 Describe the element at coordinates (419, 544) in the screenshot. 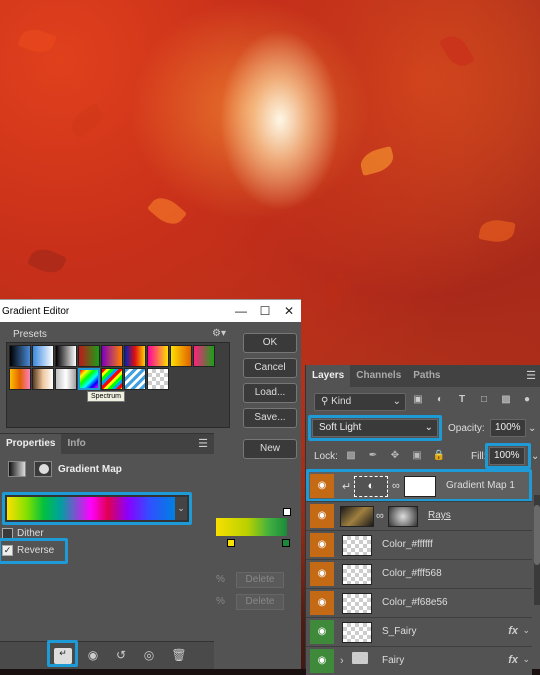

I see `layer-row: ◉ Color_#ffffff` at that location.